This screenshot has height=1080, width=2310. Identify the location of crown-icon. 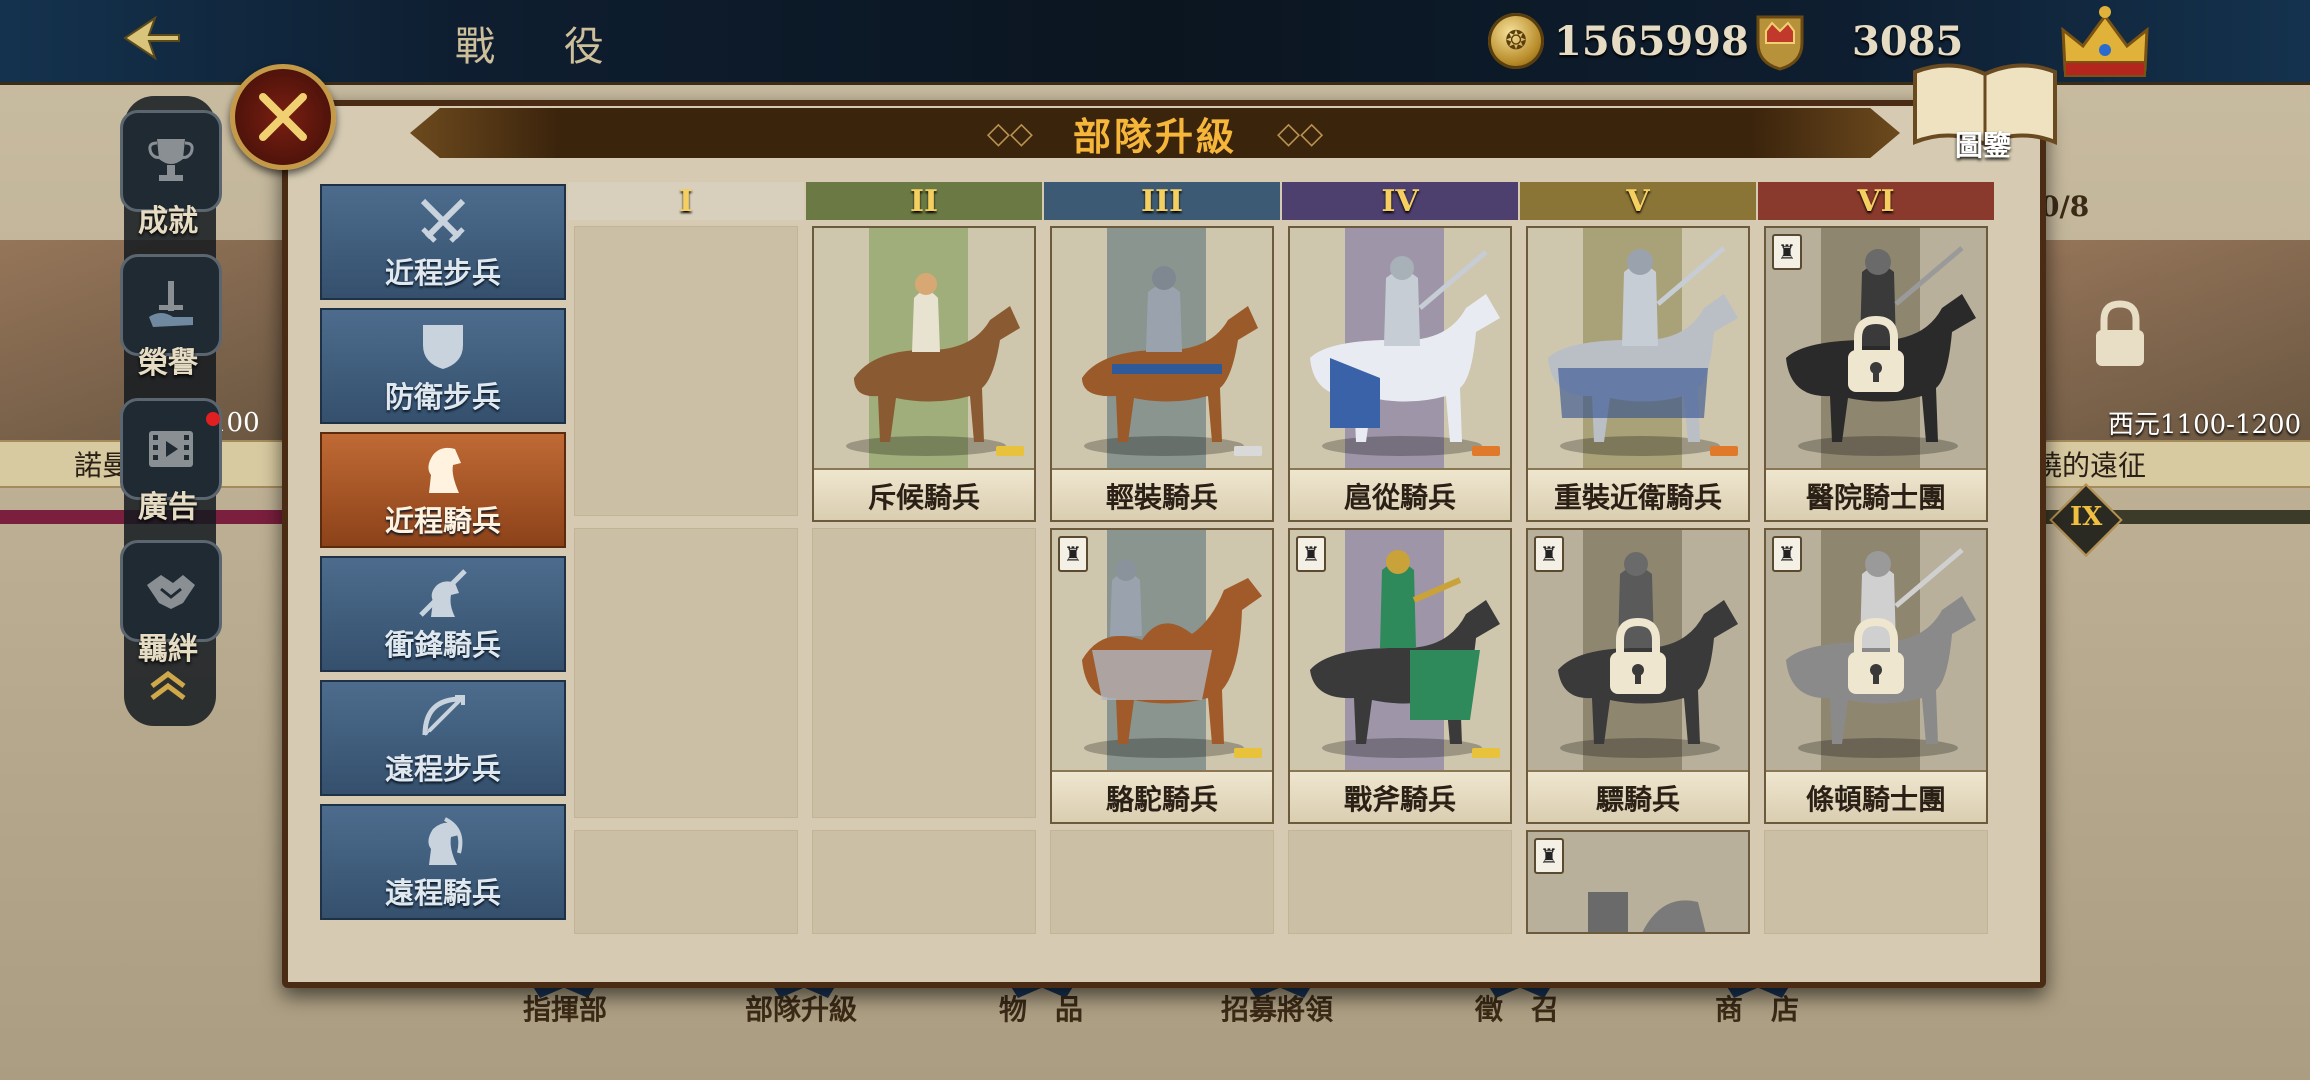
(2105, 42).